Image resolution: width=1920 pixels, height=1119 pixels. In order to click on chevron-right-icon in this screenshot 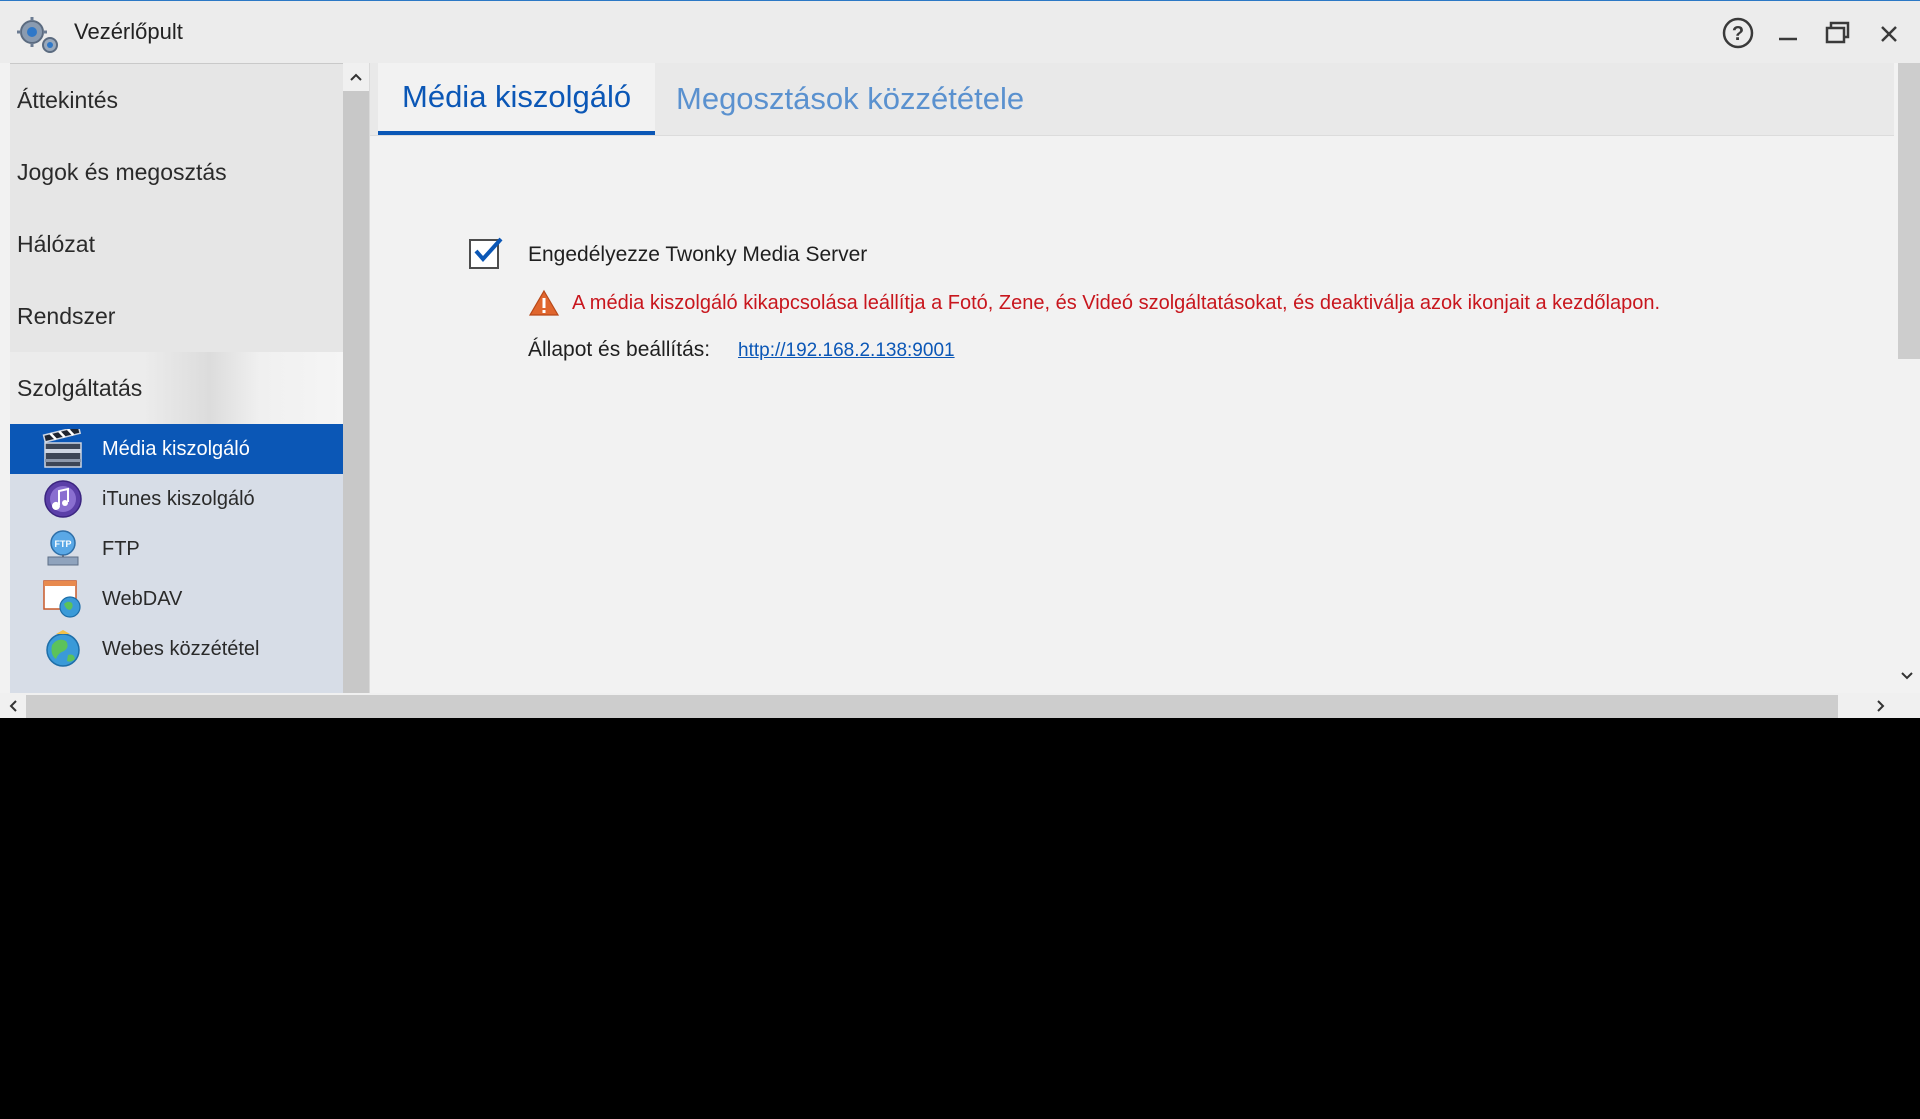, I will do `click(1881, 706)`.